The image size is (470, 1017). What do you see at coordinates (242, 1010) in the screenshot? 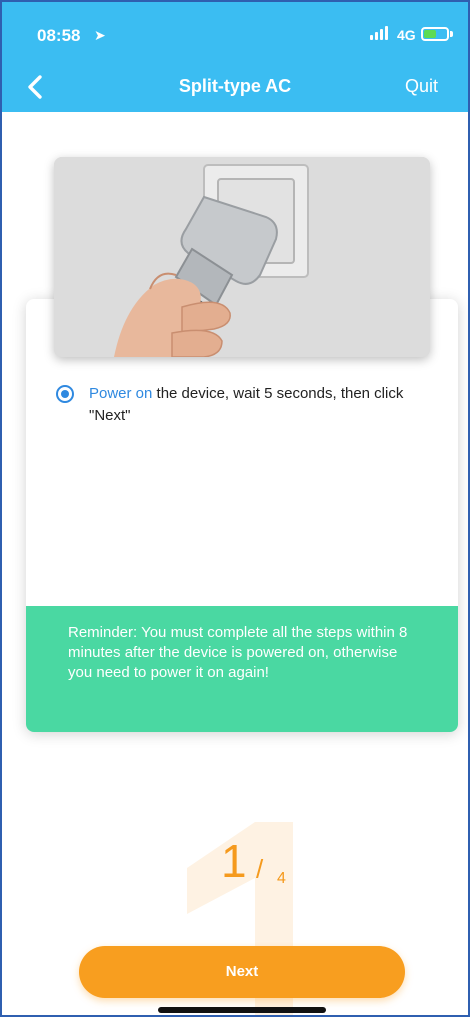
I see `home-indicator` at bounding box center [242, 1010].